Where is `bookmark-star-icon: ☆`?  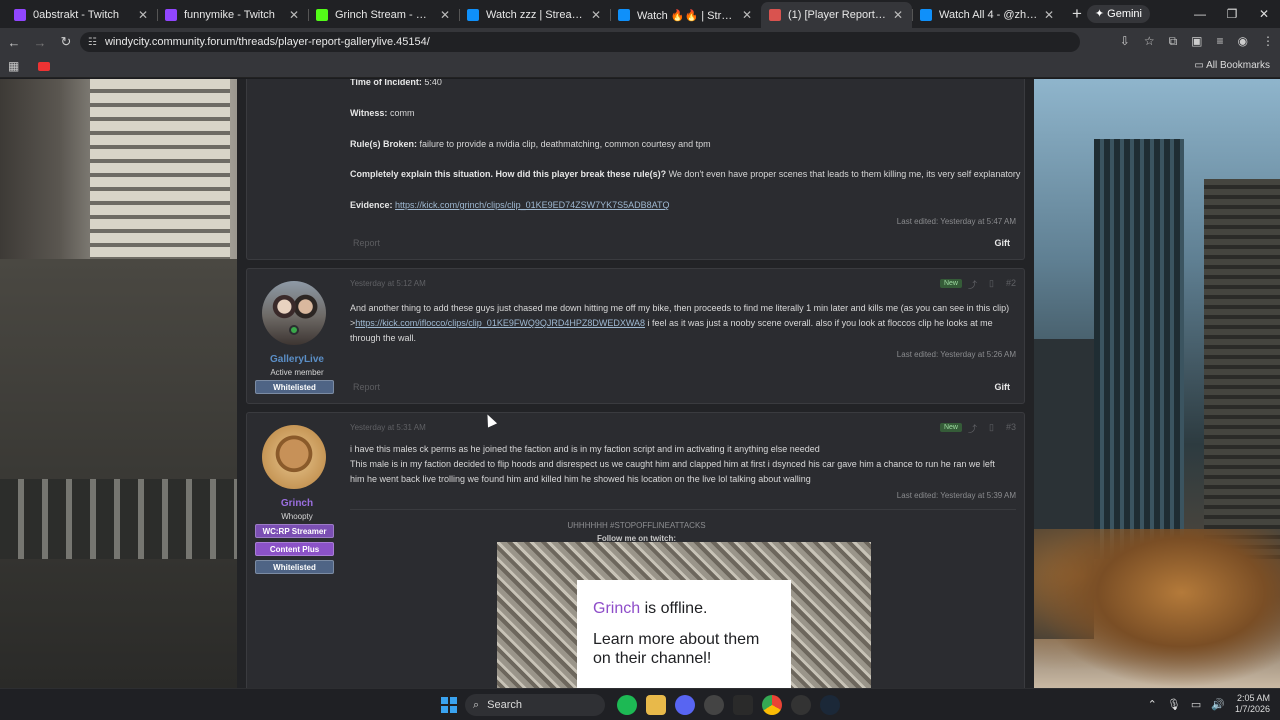 bookmark-star-icon: ☆ is located at coordinates (1149, 41).